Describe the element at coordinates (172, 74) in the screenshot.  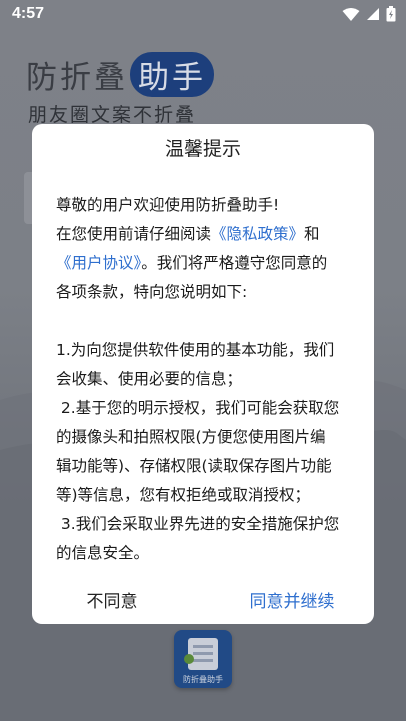
I see `app-title-highlight: 助手` at that location.